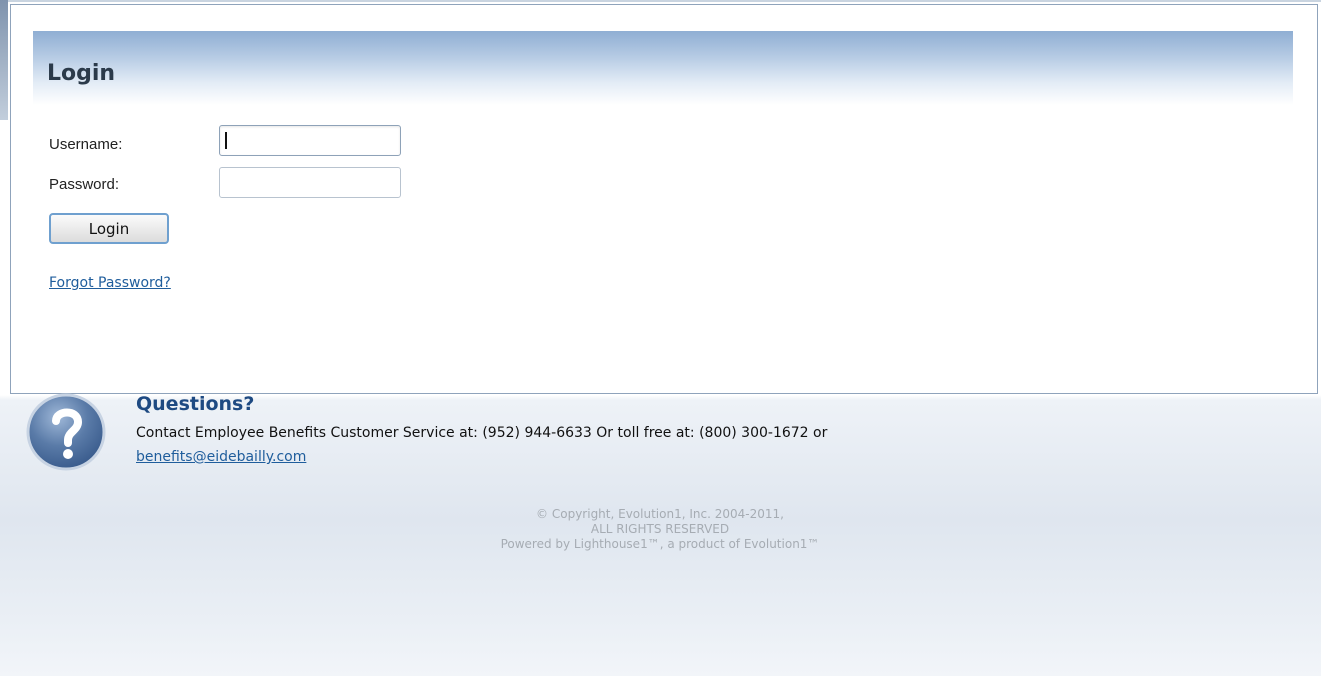 This screenshot has height=676, width=1321. What do you see at coordinates (310, 140) in the screenshot?
I see `username-input` at bounding box center [310, 140].